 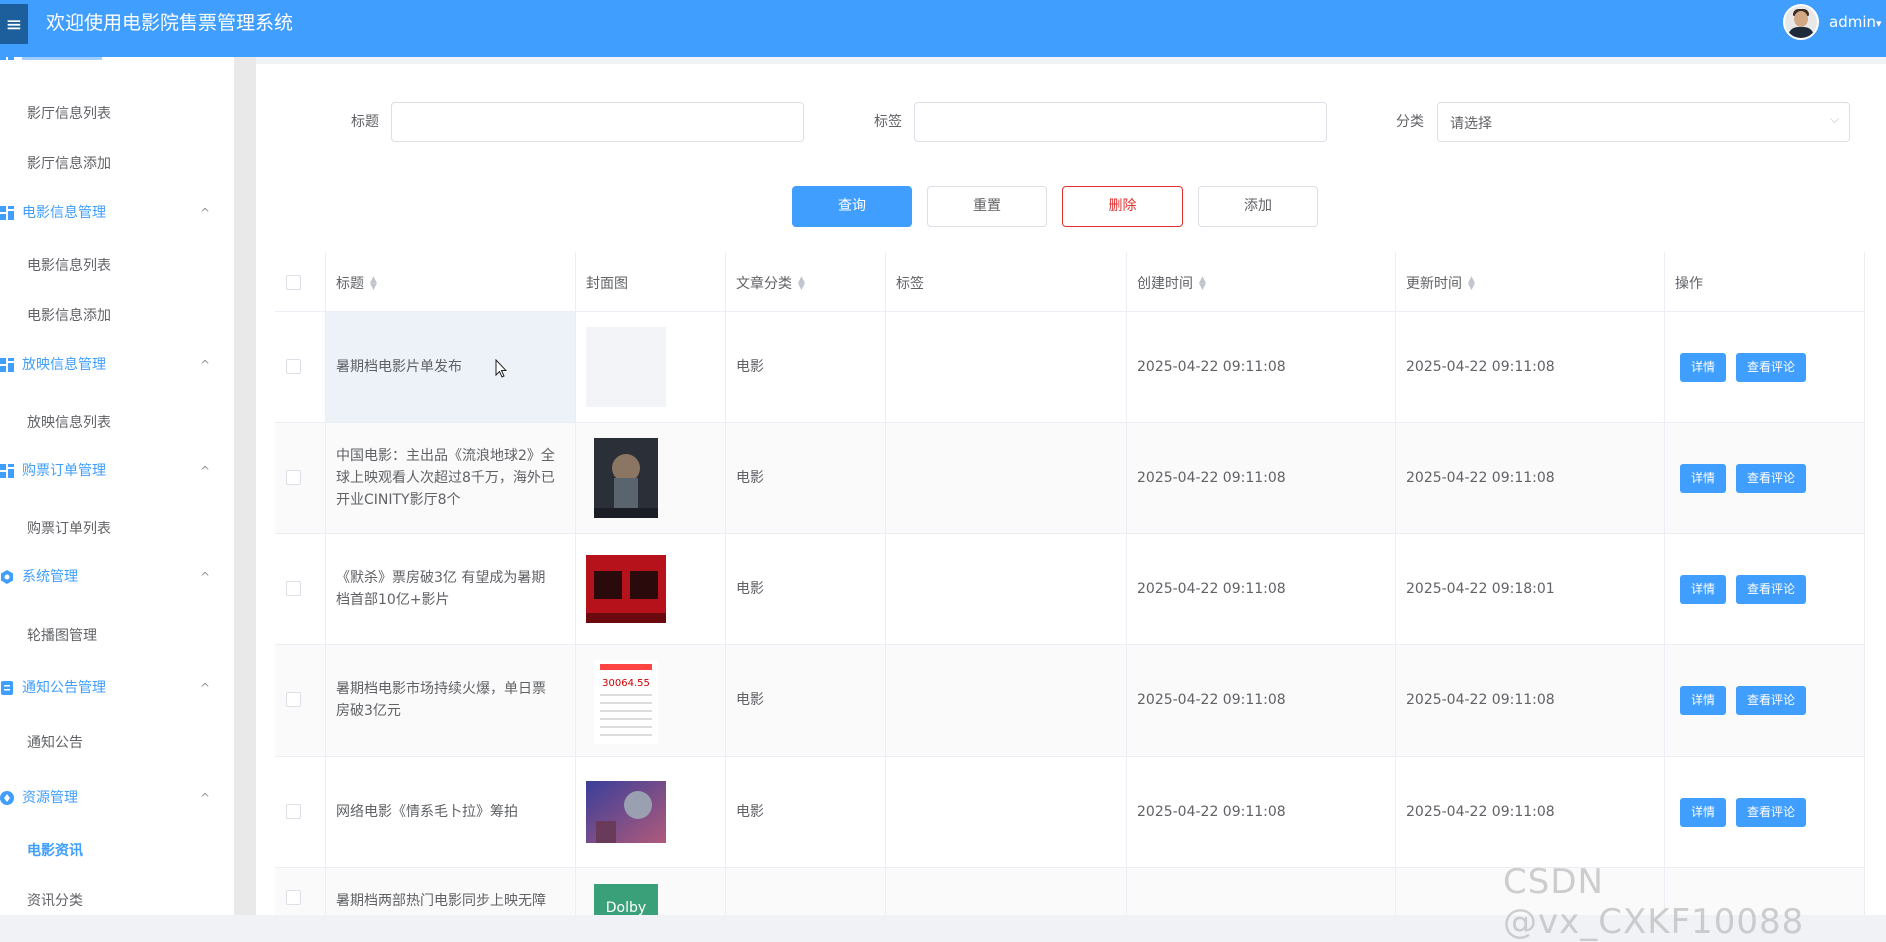 I want to click on query-button: 查询, so click(x=852, y=206).